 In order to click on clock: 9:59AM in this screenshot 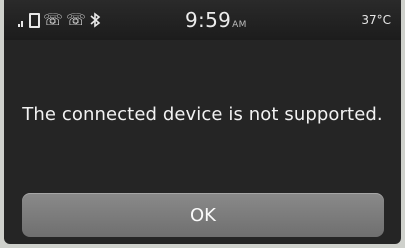, I will do `click(216, 20)`.